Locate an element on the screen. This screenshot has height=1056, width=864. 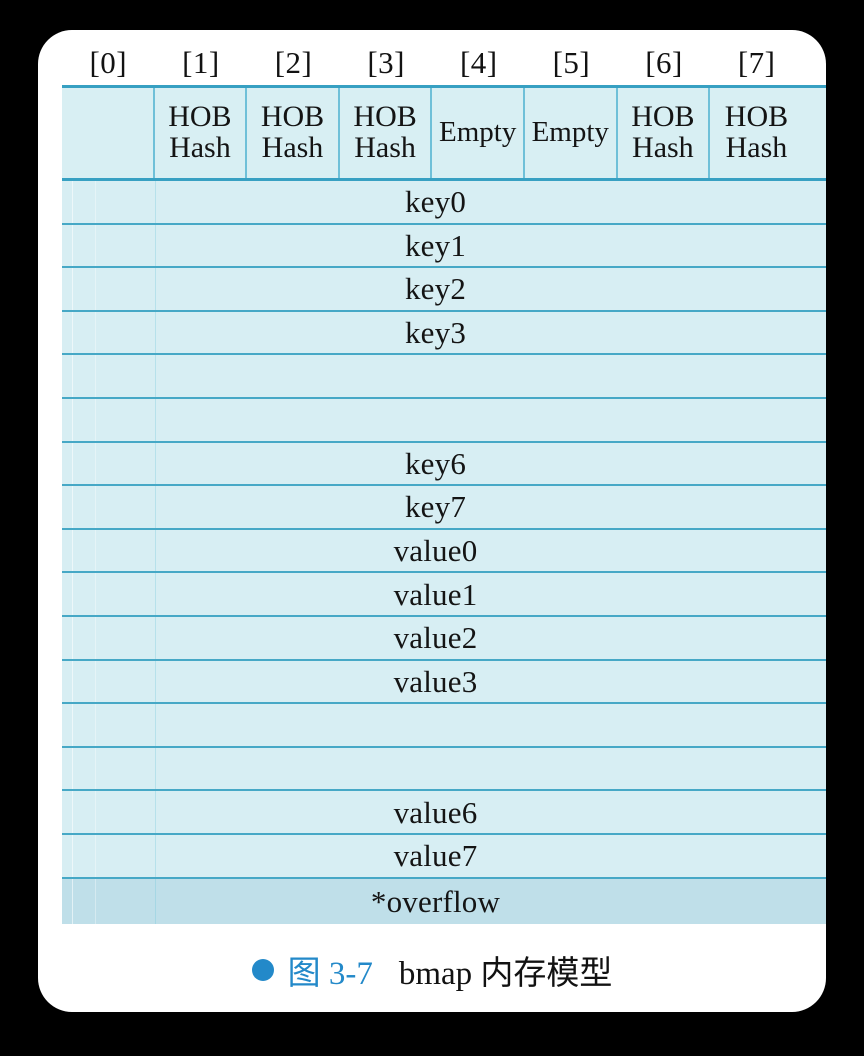
column-index-3: [3] is located at coordinates (386, 62).